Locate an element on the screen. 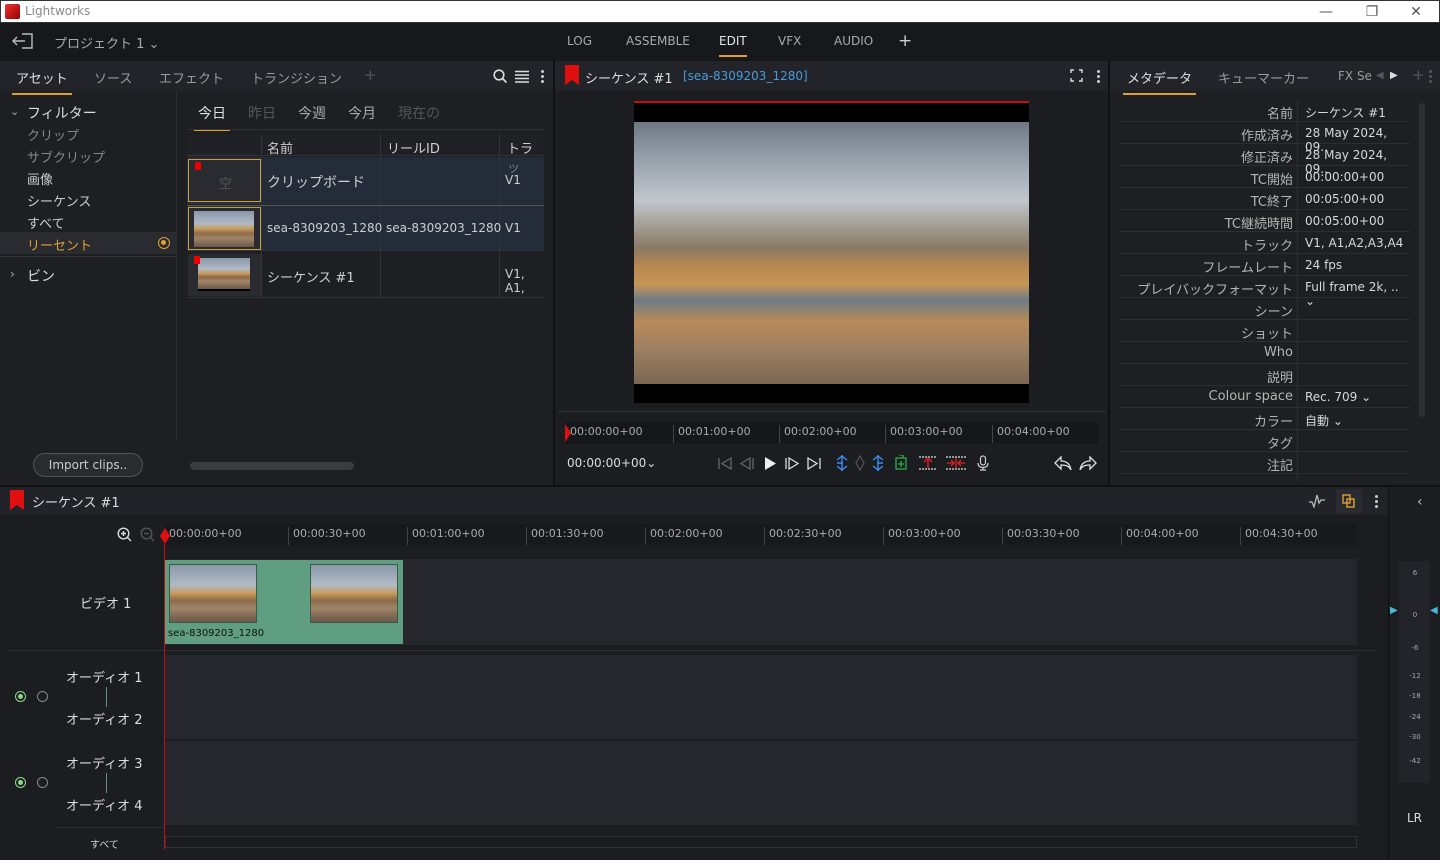 The image size is (1440, 860). sync-lock-button is located at coordinates (1349, 501).